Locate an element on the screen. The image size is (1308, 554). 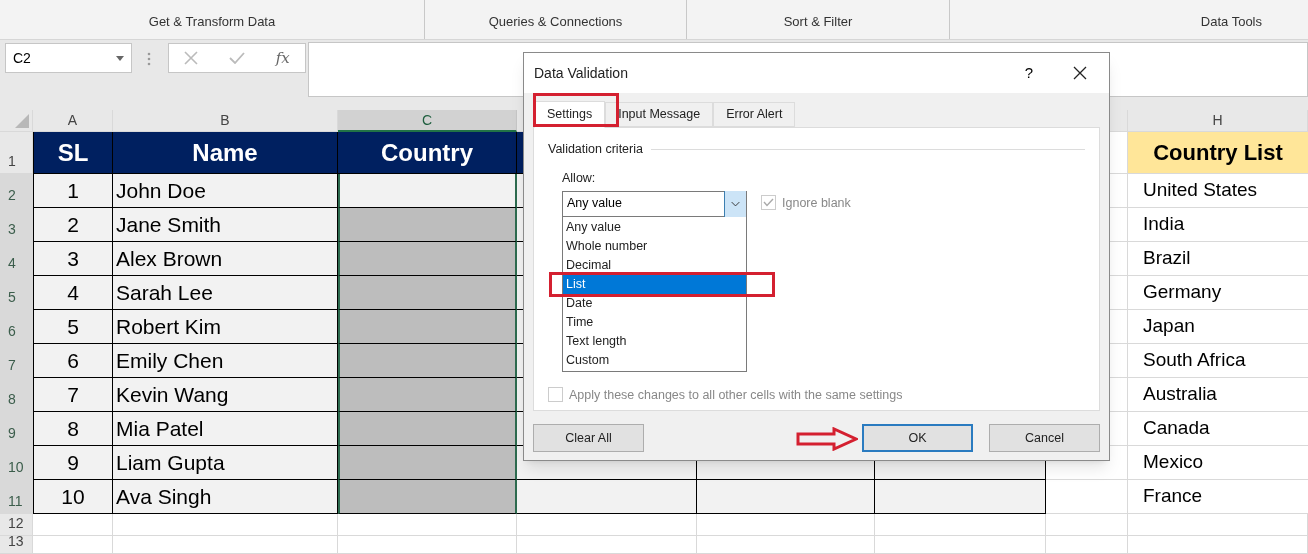
table-cell: Mexico is located at coordinates (1218, 463).